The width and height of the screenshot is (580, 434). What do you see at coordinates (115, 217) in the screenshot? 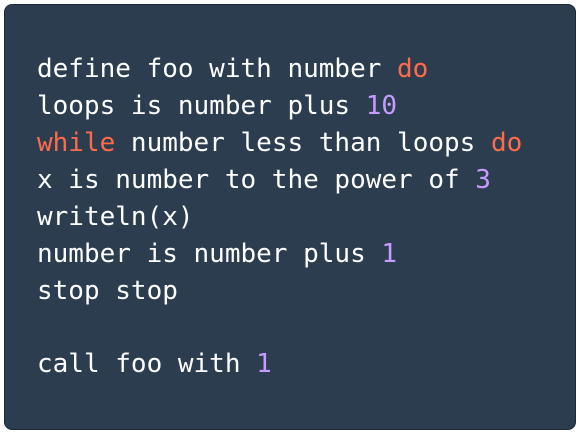
I see `code-text: writeln(x)` at bounding box center [115, 217].